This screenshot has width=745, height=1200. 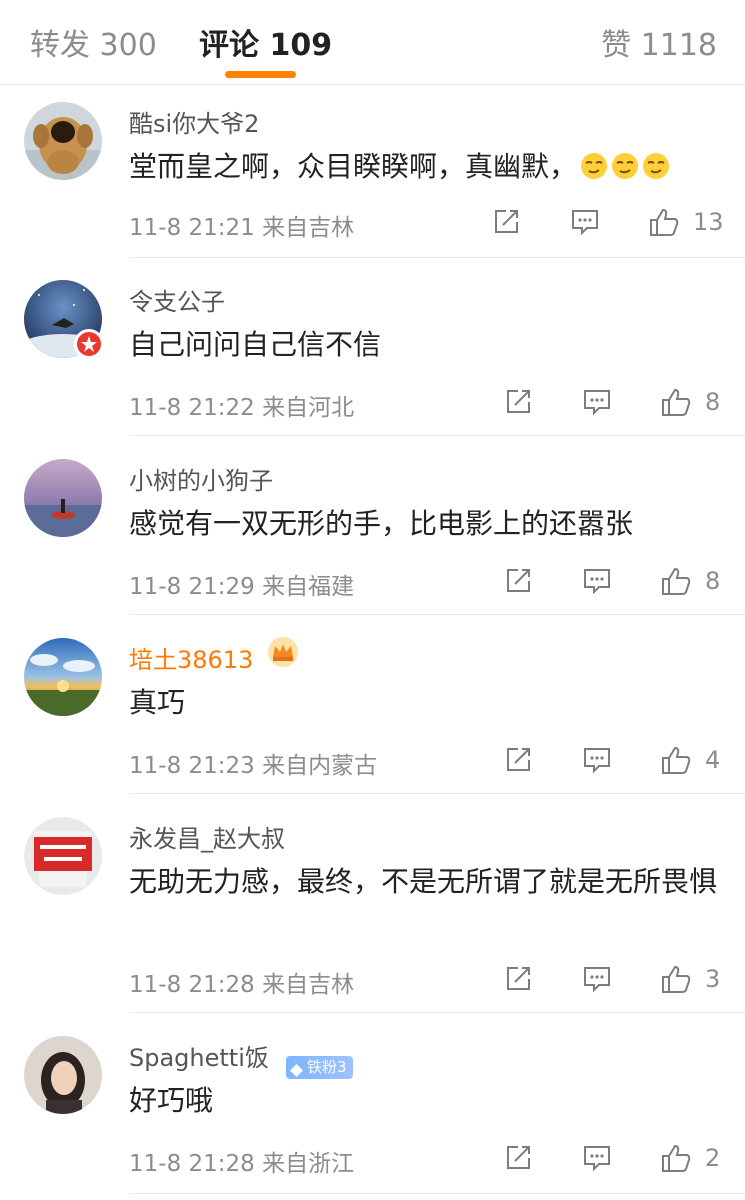 What do you see at coordinates (617, 983) in the screenshot?
I see `comment-actions: 3` at bounding box center [617, 983].